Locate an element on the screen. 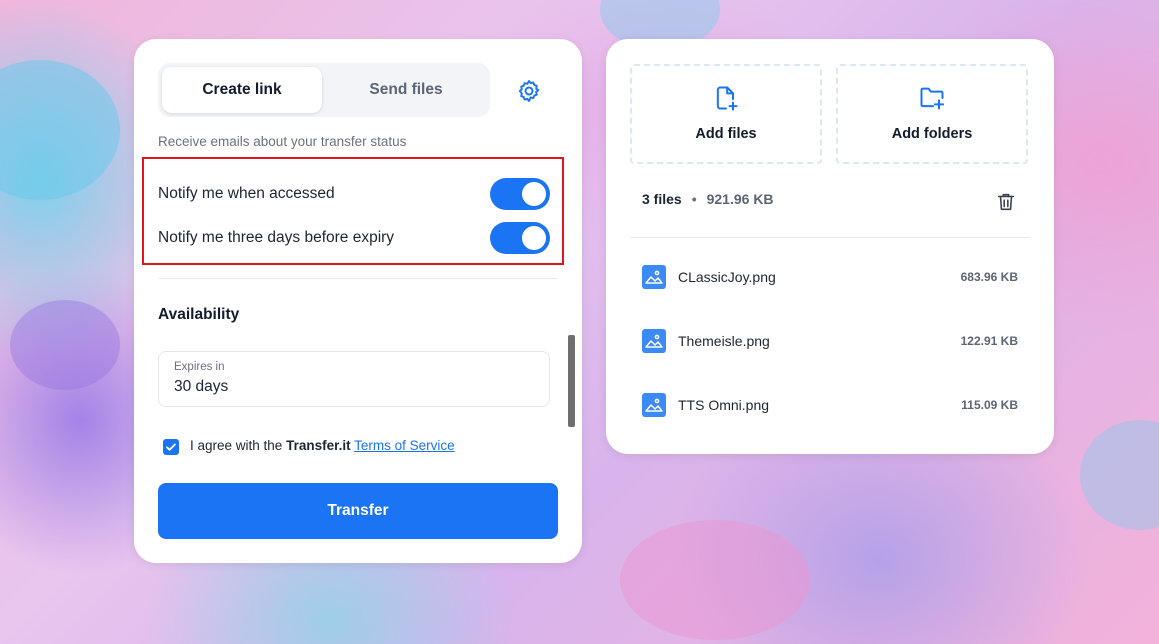 The height and width of the screenshot is (644, 1159). terms-of-service-link: Terms of Service is located at coordinates (404, 445).